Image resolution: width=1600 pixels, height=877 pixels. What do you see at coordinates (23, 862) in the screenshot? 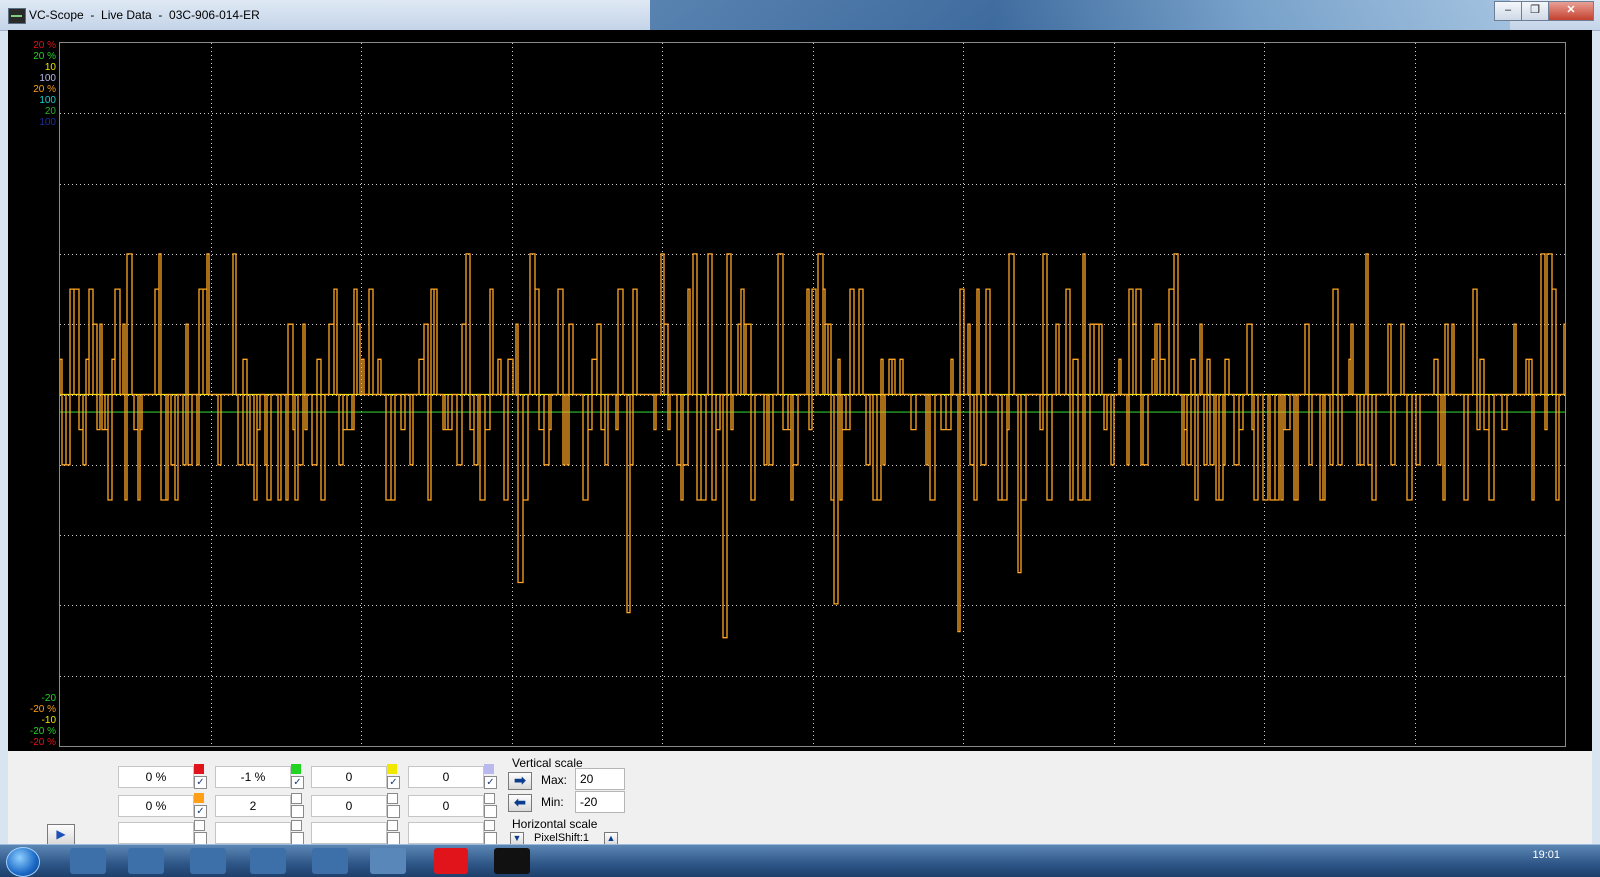
I see `start-button` at bounding box center [23, 862].